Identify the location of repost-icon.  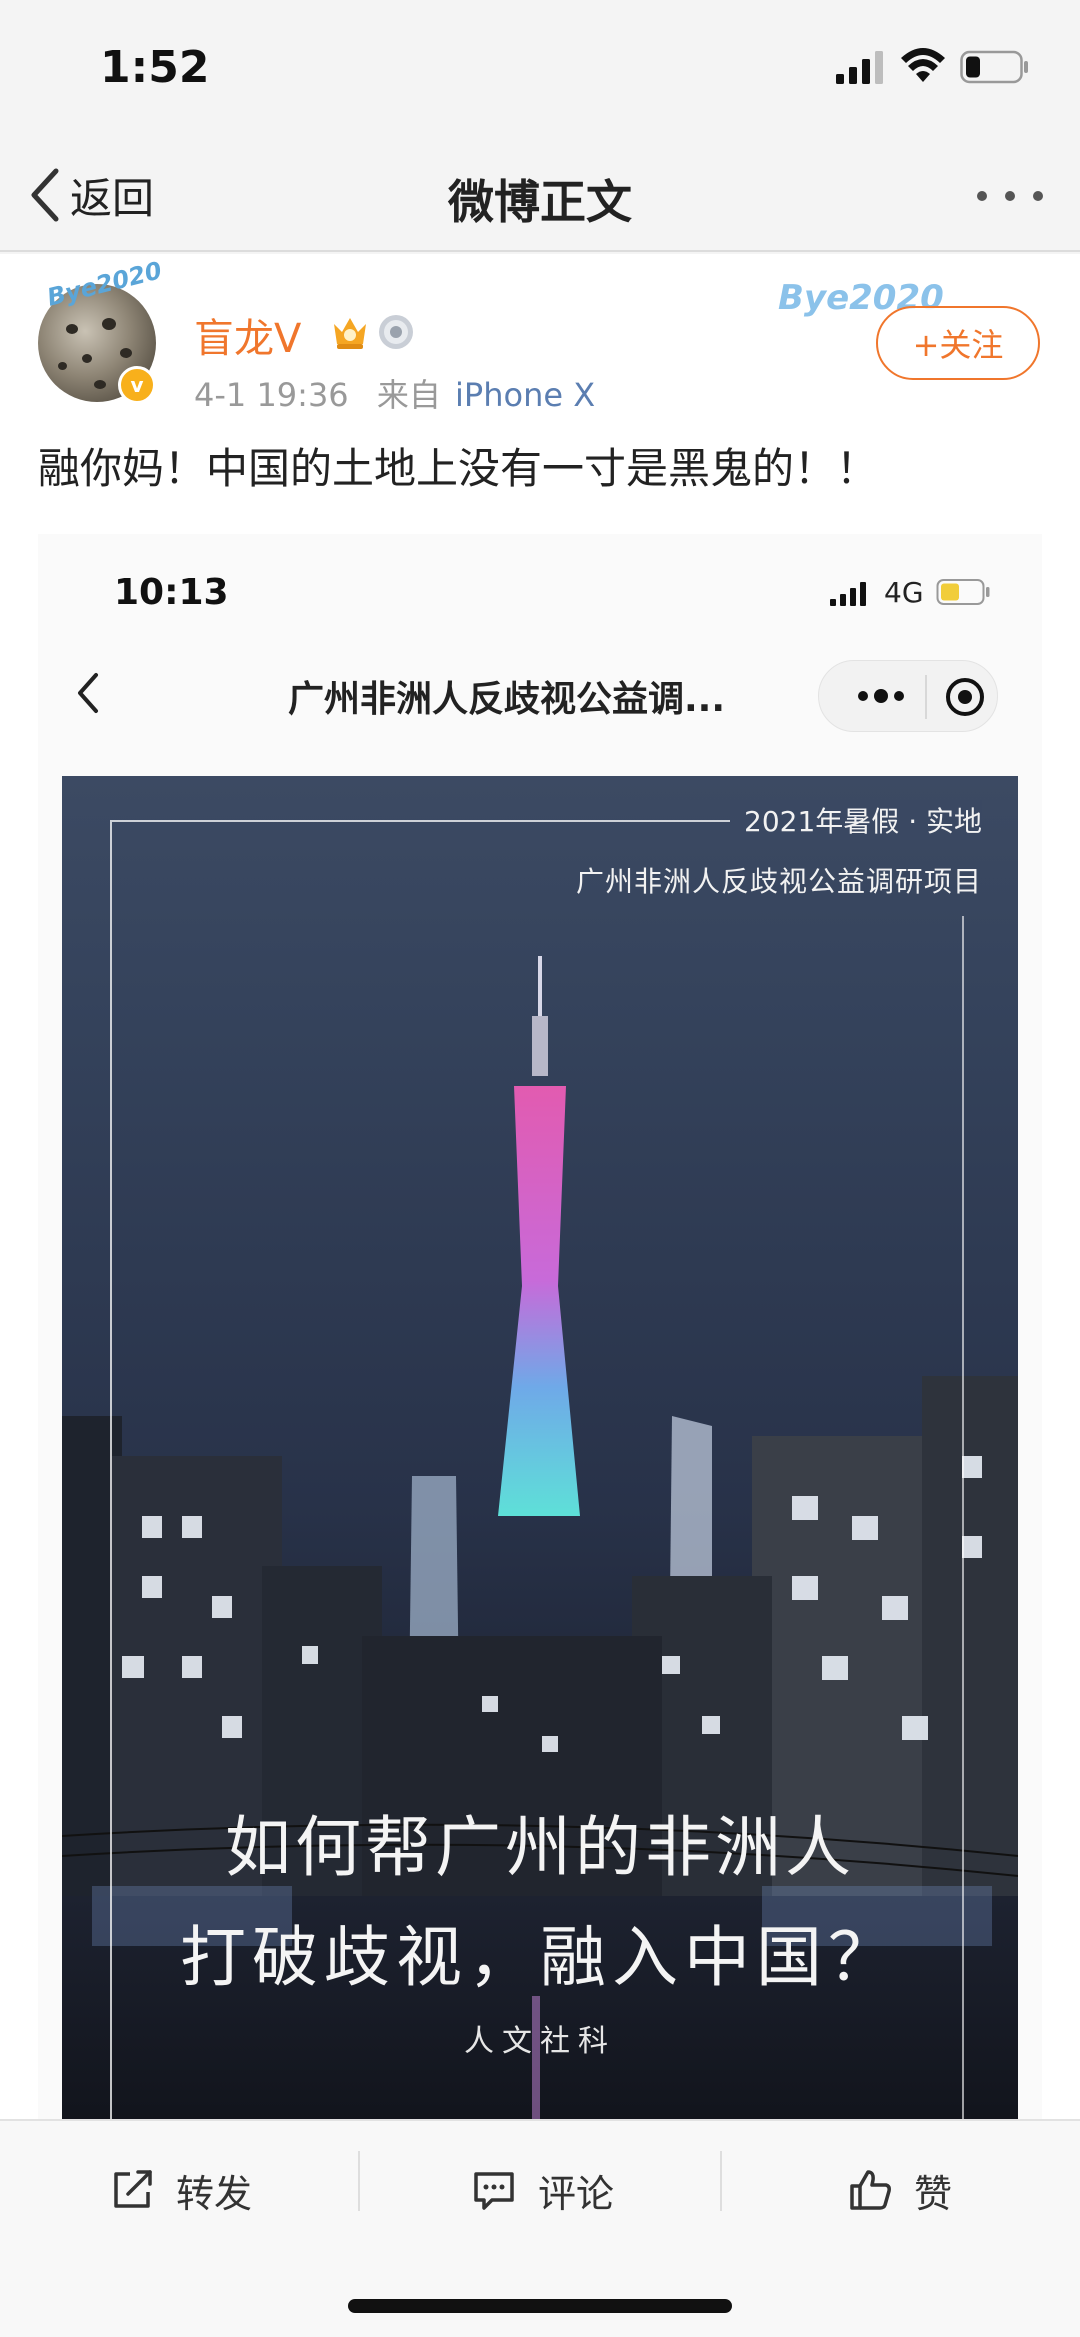
(133, 2189).